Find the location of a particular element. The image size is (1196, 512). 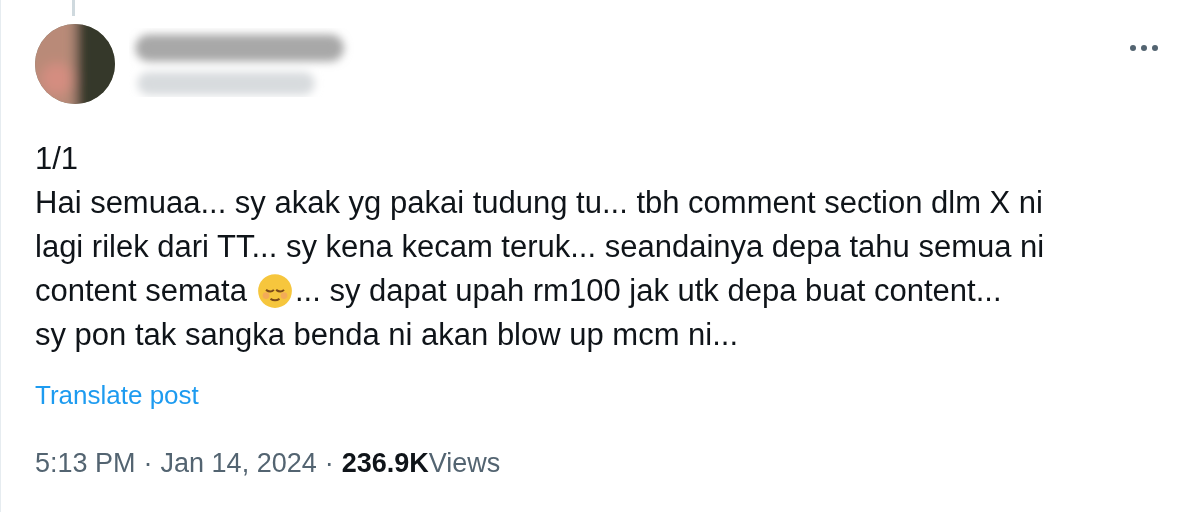

post-text: content semata is located at coordinates (141, 291).